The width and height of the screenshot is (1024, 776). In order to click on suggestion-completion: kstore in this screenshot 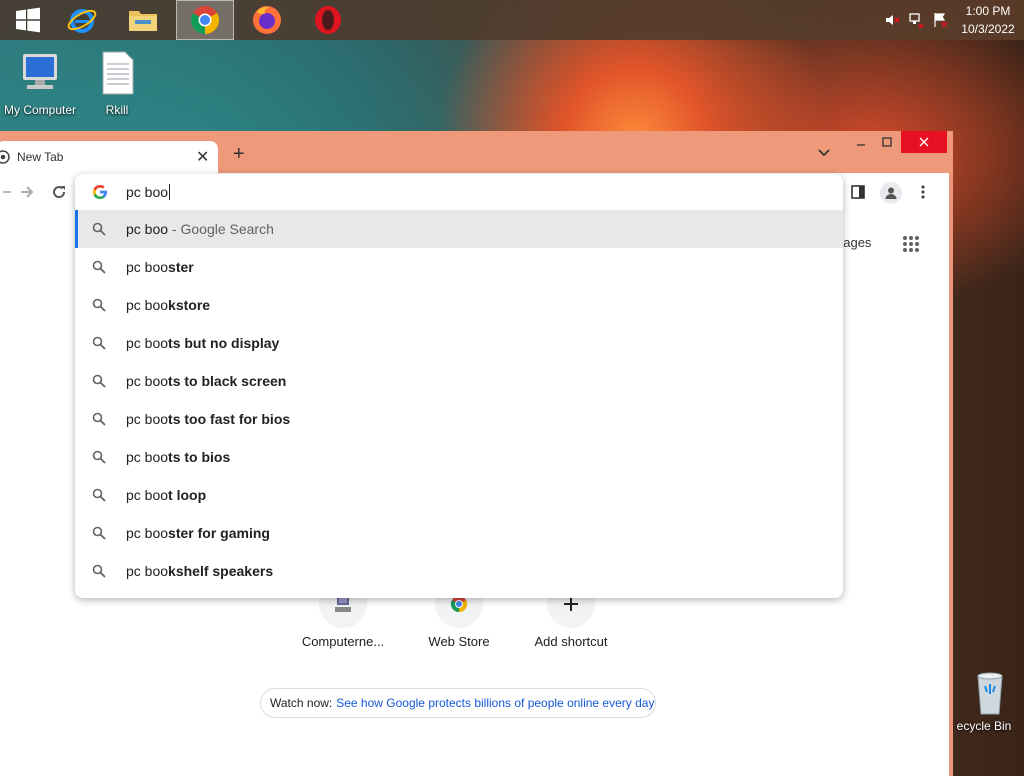, I will do `click(189, 305)`.